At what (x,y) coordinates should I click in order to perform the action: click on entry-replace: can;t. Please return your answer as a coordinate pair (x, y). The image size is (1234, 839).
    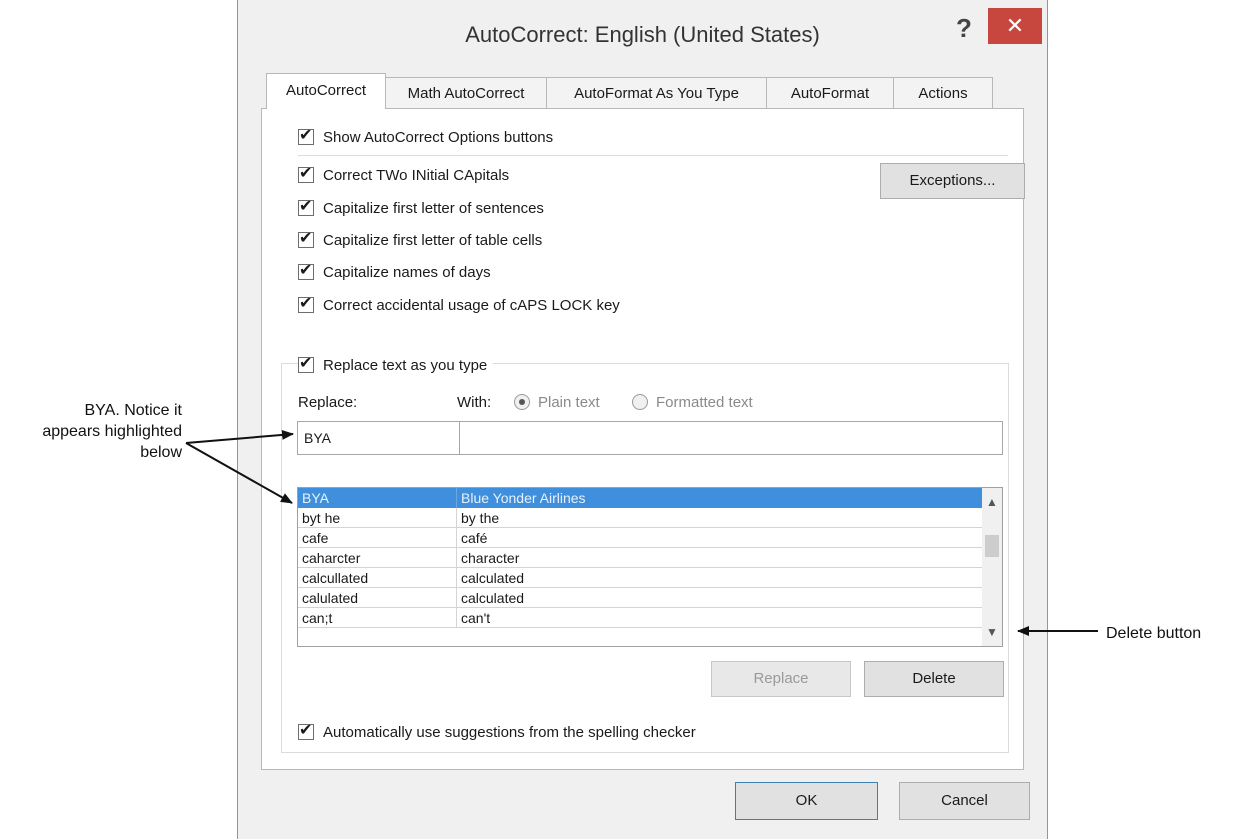
    Looking at the image, I should click on (317, 618).